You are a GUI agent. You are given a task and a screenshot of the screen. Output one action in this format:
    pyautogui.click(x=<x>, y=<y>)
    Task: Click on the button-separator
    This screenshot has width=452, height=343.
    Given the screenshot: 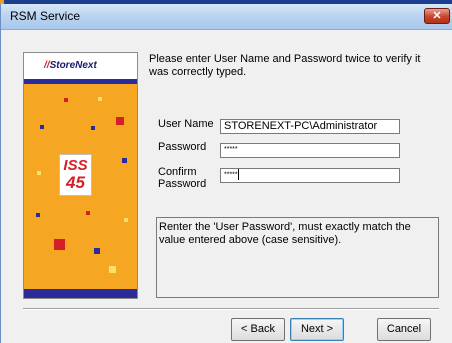 What is the action you would take?
    pyautogui.click(x=231, y=309)
    